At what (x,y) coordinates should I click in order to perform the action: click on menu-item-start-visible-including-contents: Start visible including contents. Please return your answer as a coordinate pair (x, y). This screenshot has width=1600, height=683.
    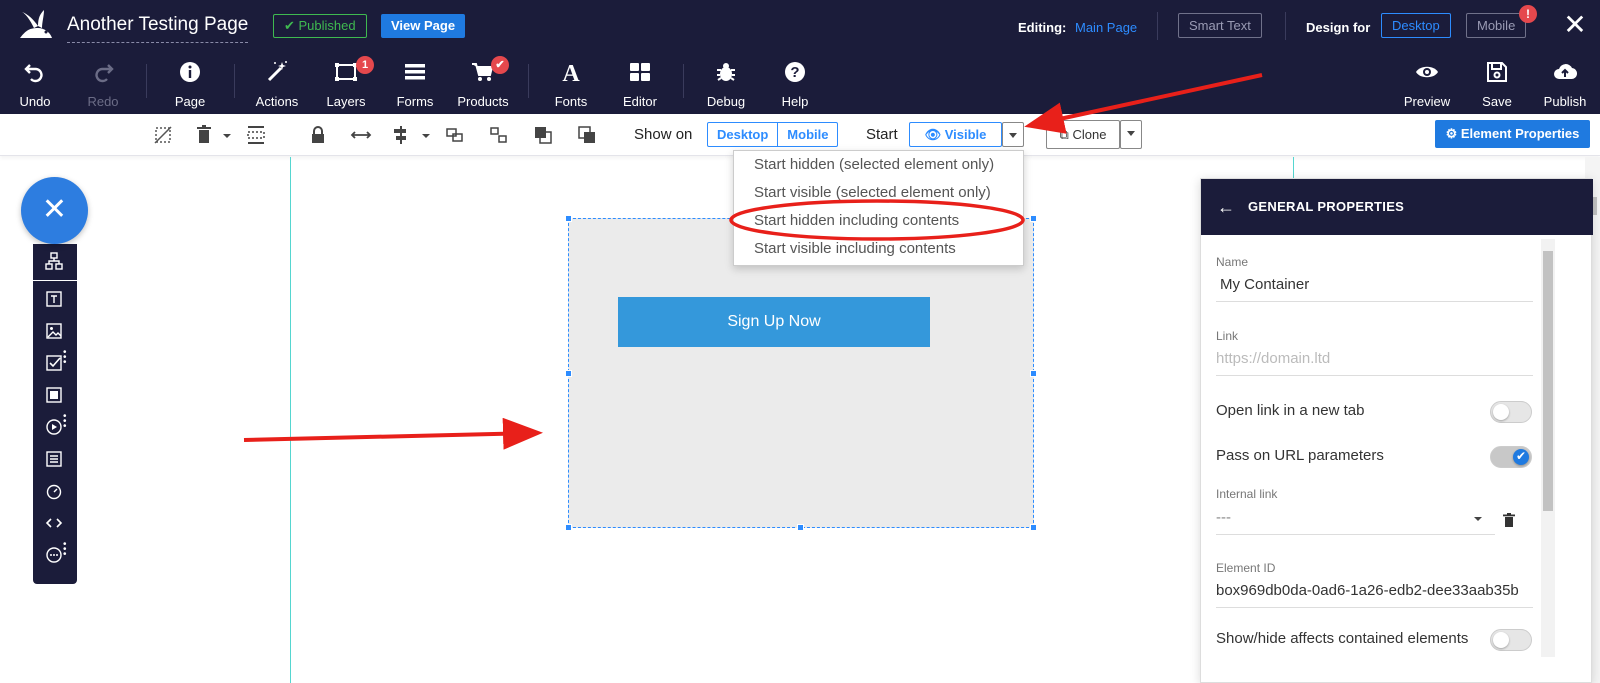
    Looking at the image, I should click on (855, 248).